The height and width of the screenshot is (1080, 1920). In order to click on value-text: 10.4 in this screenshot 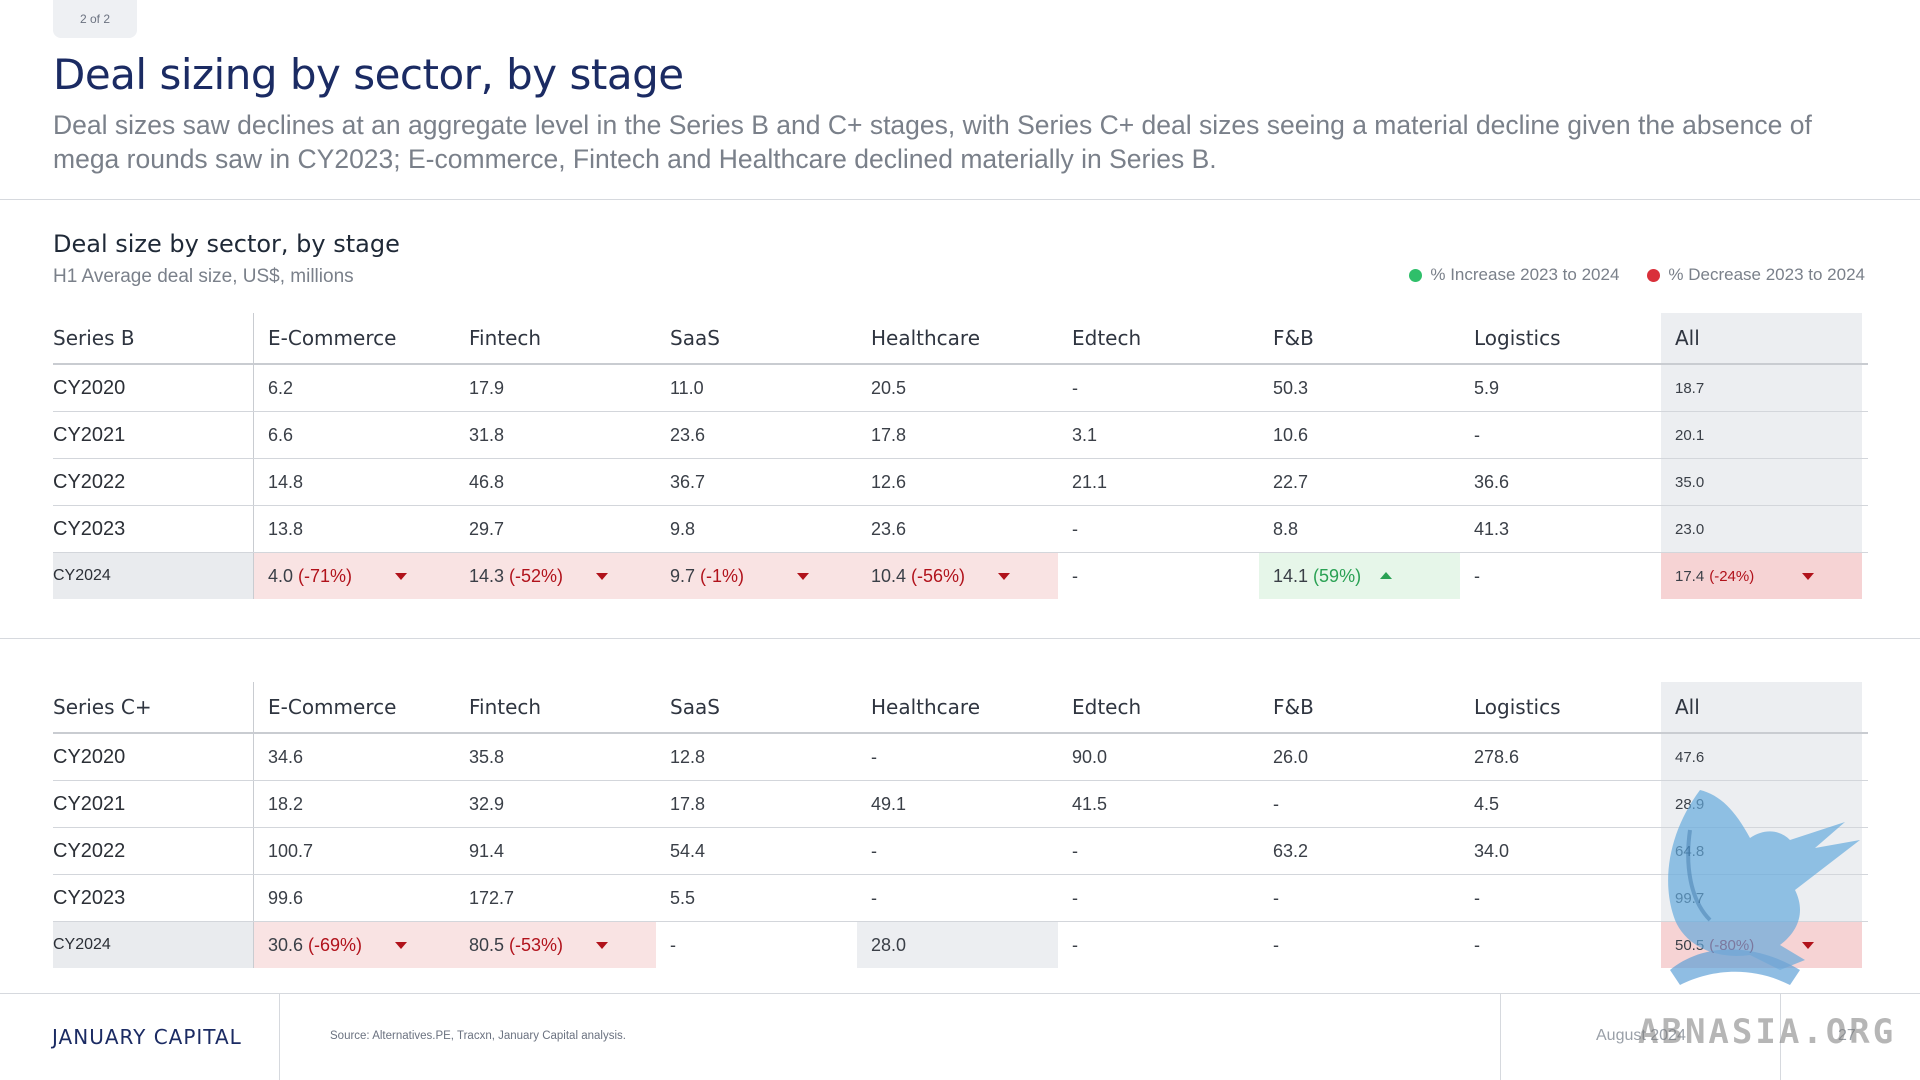, I will do `click(889, 575)`.